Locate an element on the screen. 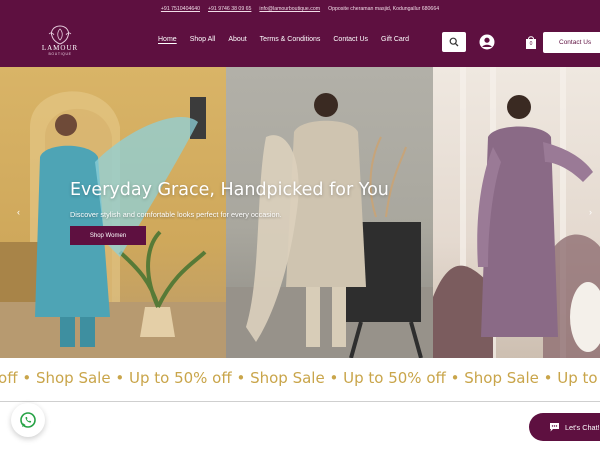 This screenshot has height=450, width=600. lets-chat-label: Let's Chat! is located at coordinates (582, 427).